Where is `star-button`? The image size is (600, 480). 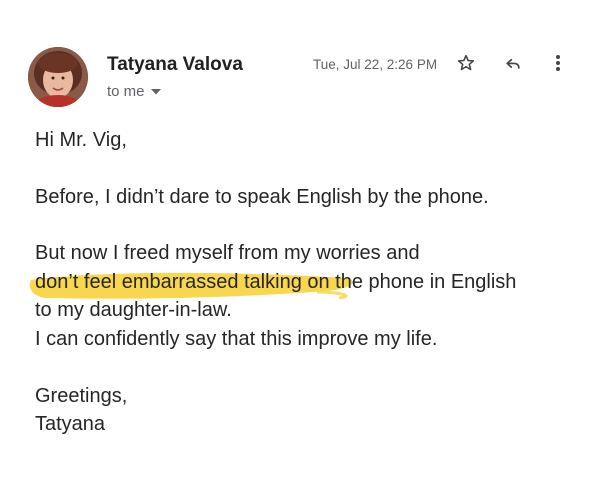
star-button is located at coordinates (466, 65).